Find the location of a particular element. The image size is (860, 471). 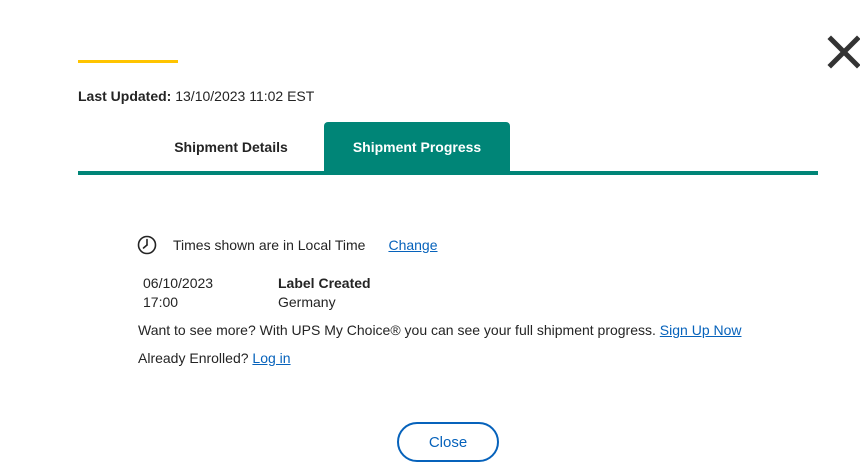

close-x-icon is located at coordinates (843, 52).